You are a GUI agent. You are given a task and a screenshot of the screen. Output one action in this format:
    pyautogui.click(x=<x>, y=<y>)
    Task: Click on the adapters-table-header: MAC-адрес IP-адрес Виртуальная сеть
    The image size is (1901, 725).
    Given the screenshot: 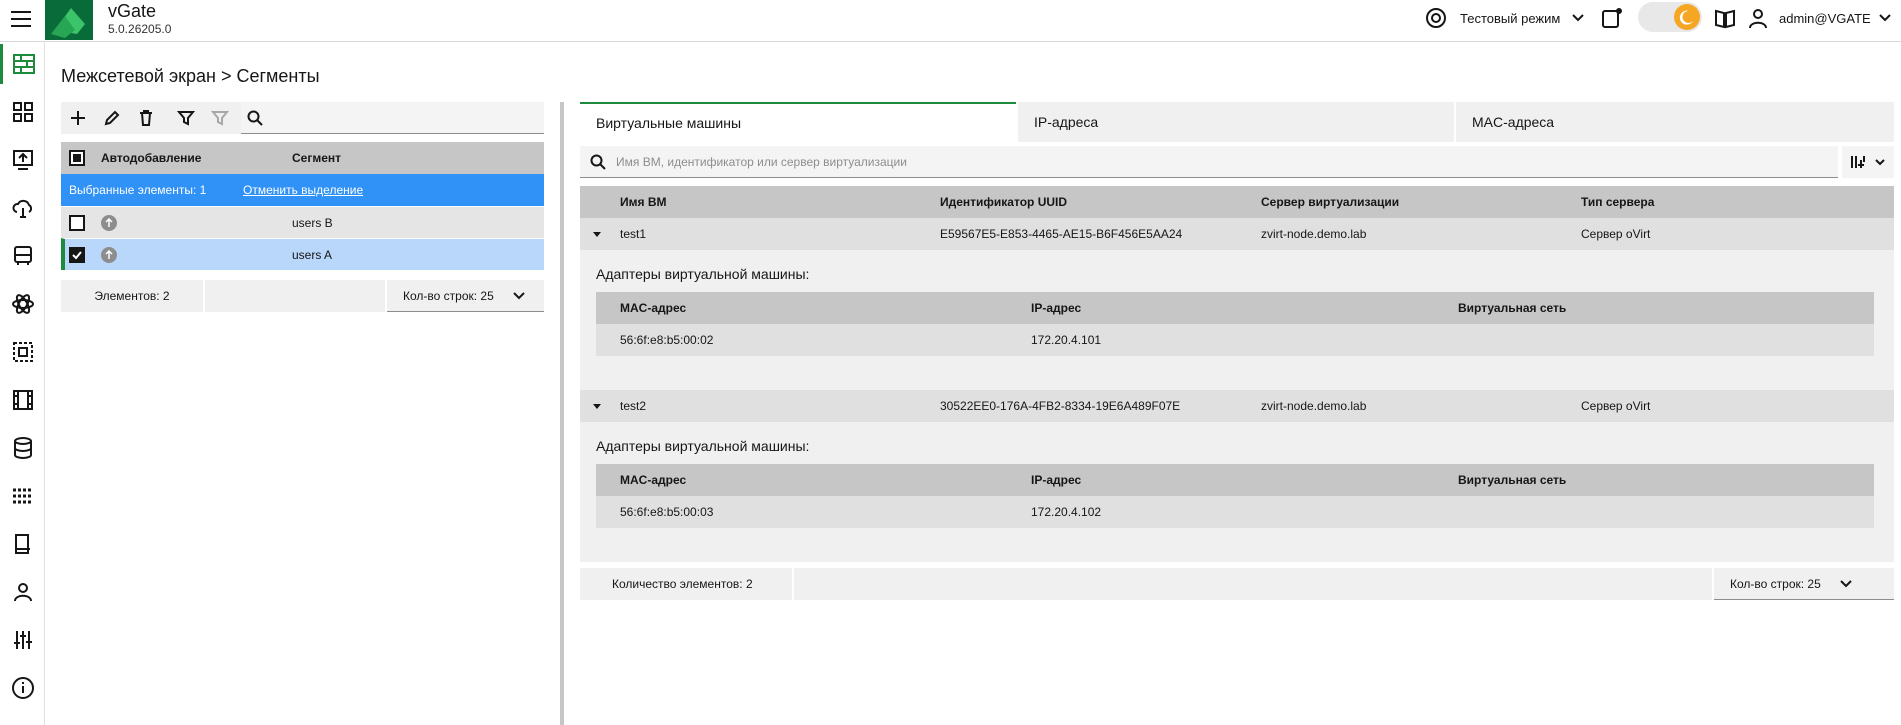 What is the action you would take?
    pyautogui.click(x=1235, y=308)
    